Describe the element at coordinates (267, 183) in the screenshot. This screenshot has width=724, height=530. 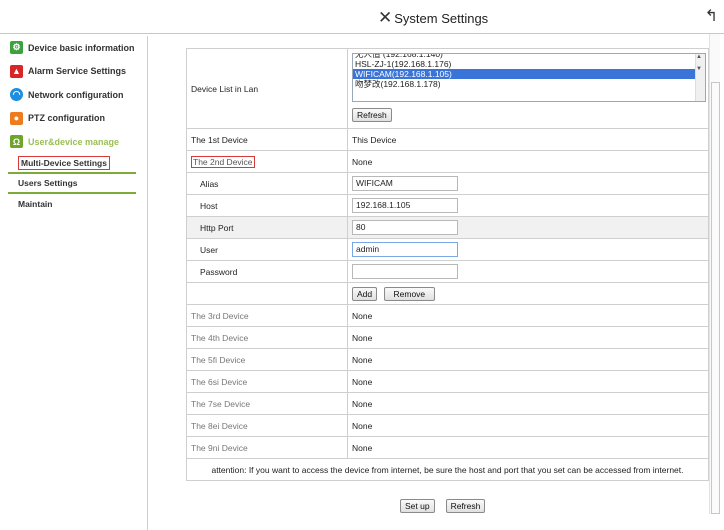
I see `alias-label: Alias` at that location.